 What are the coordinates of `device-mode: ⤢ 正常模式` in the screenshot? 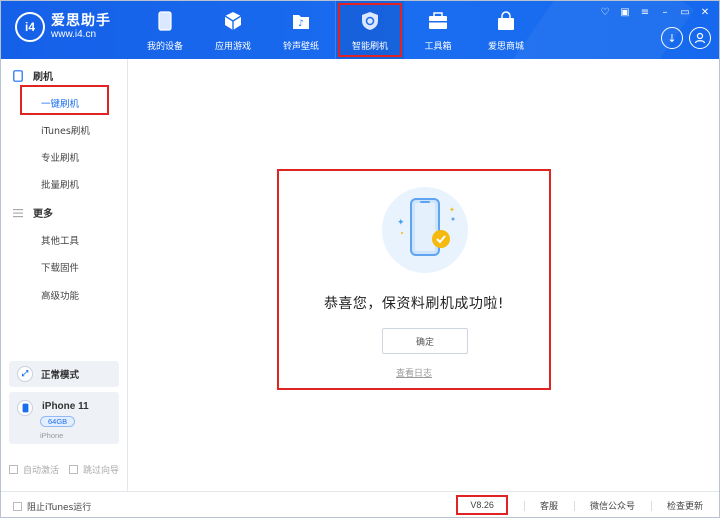 It's located at (64, 374).